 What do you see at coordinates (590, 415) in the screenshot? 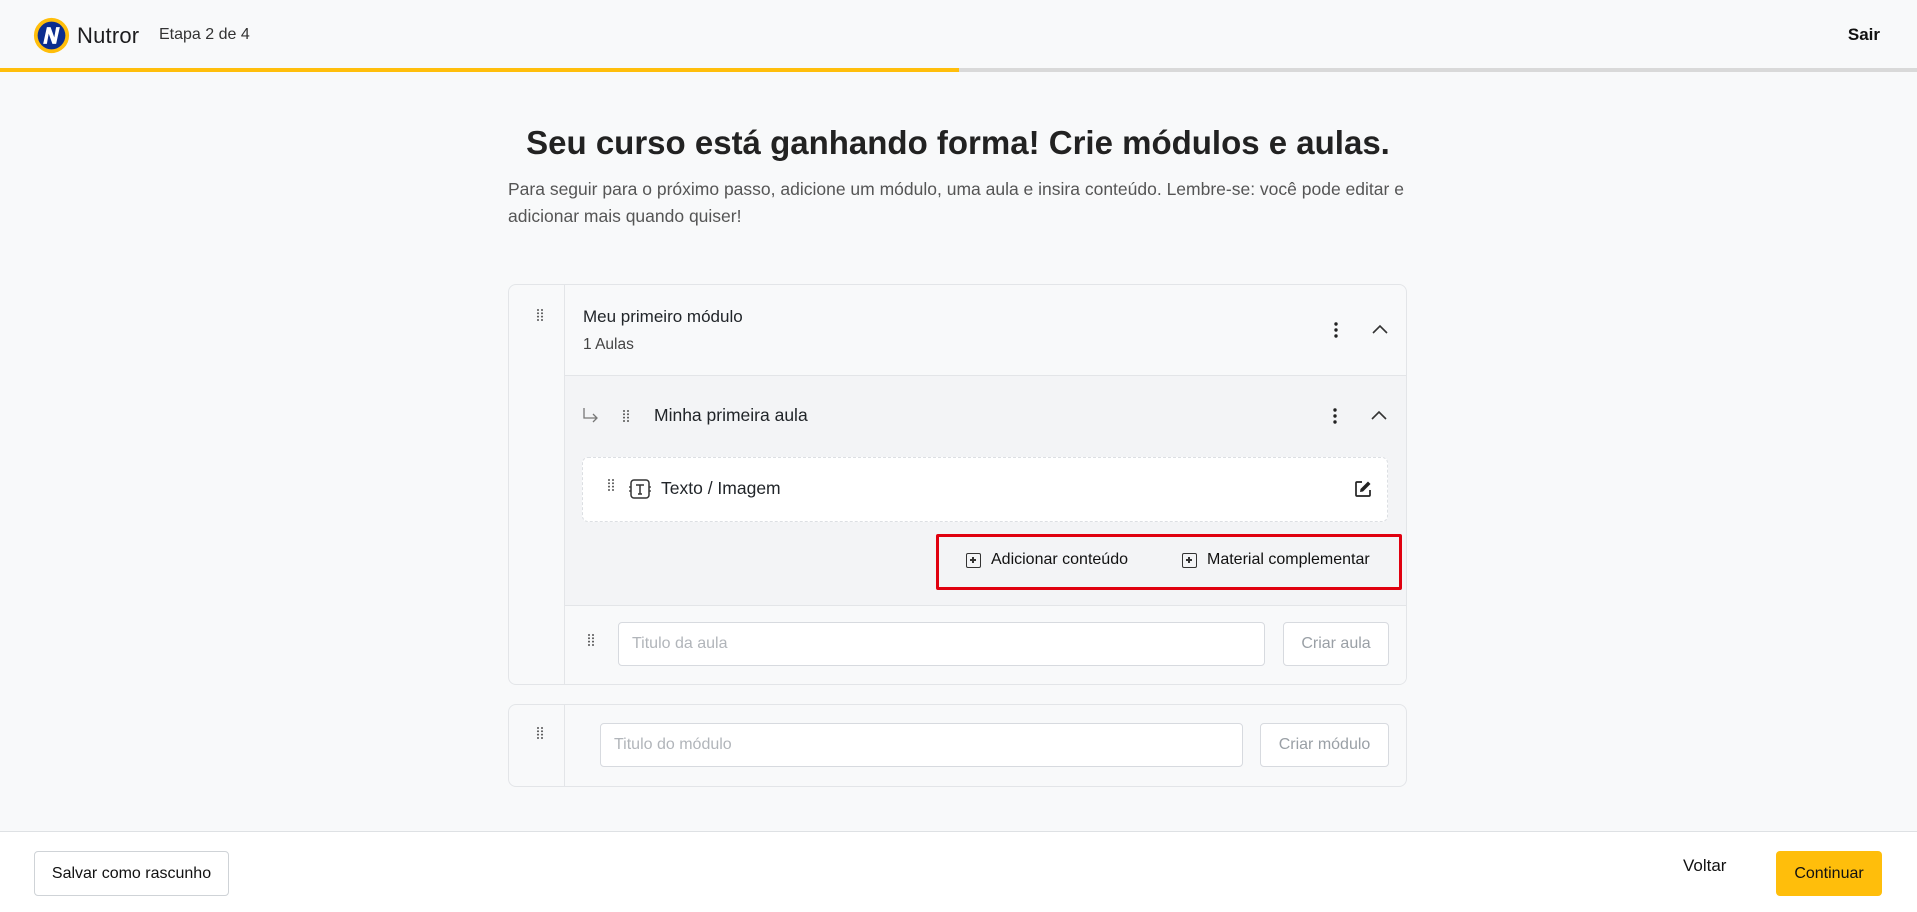
I see `sub-item-arrow-icon` at bounding box center [590, 415].